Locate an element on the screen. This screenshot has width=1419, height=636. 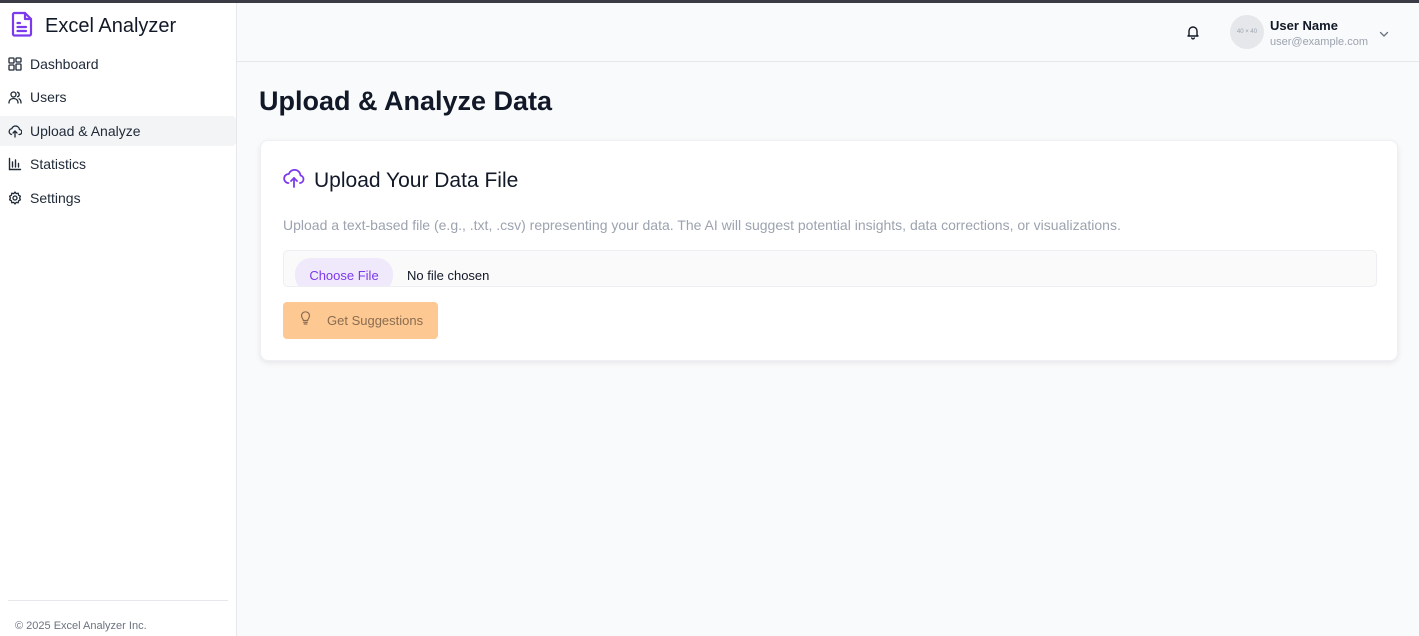
sidebar-item-label: Settings is located at coordinates (55, 197).